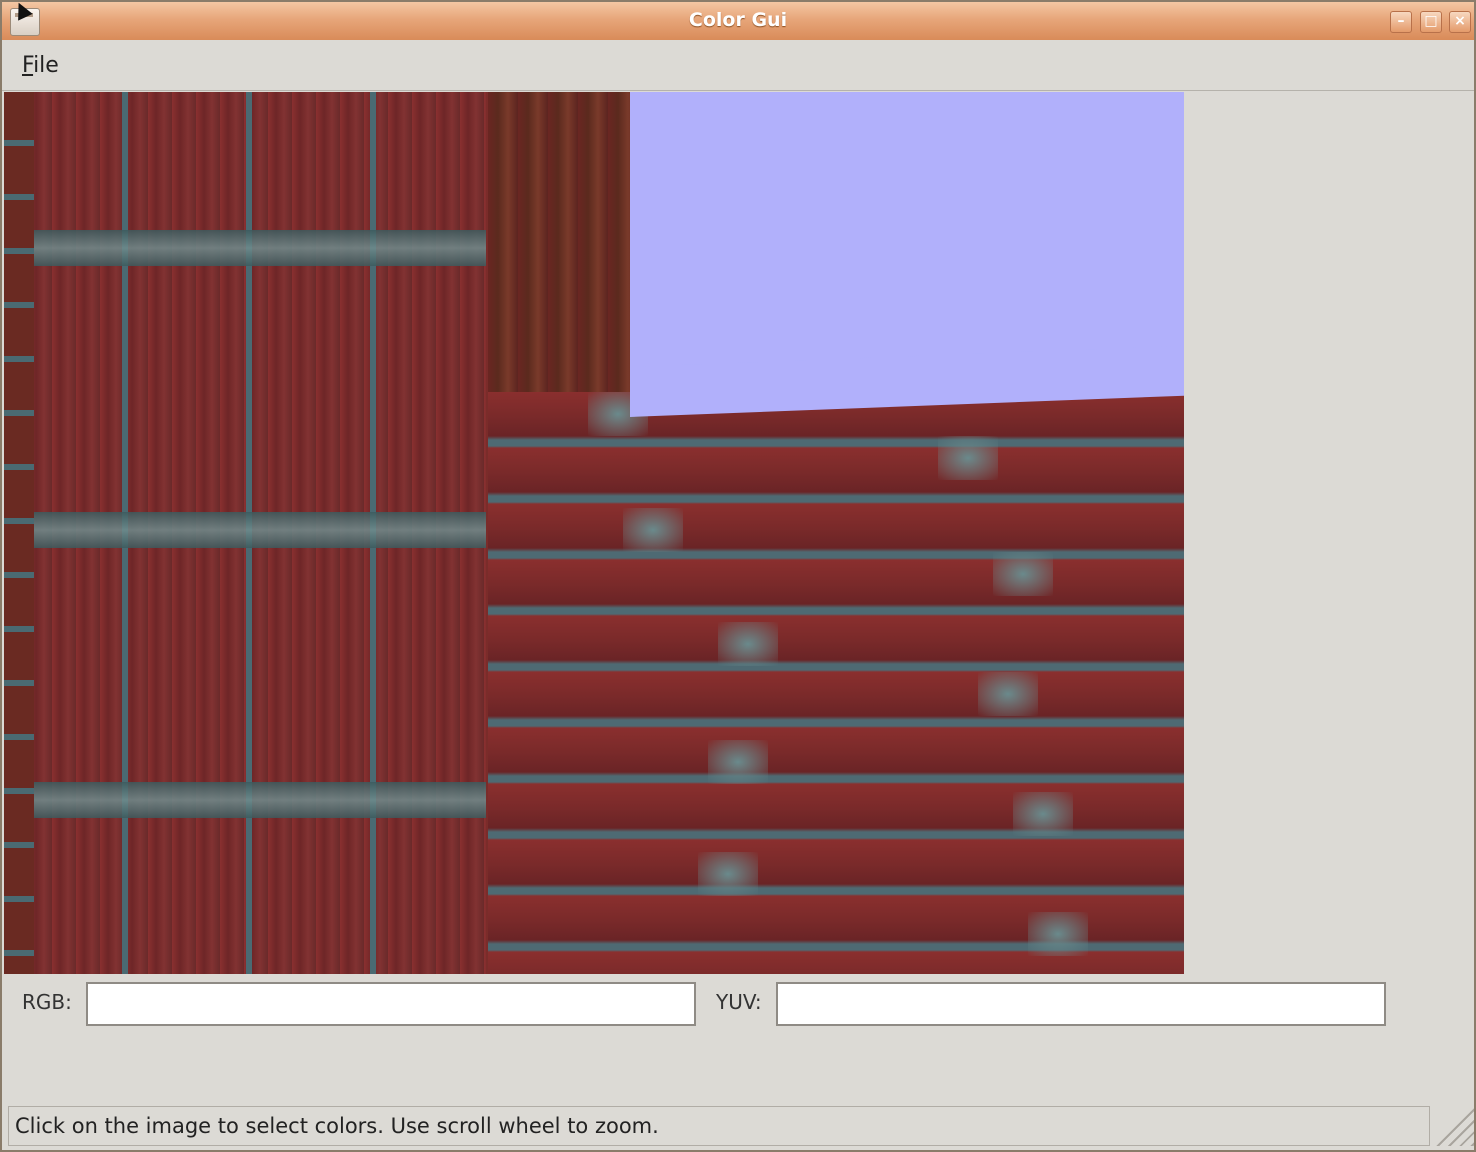 Image resolution: width=1476 pixels, height=1152 pixels. I want to click on menu-file-mnemonic: F, so click(28, 65).